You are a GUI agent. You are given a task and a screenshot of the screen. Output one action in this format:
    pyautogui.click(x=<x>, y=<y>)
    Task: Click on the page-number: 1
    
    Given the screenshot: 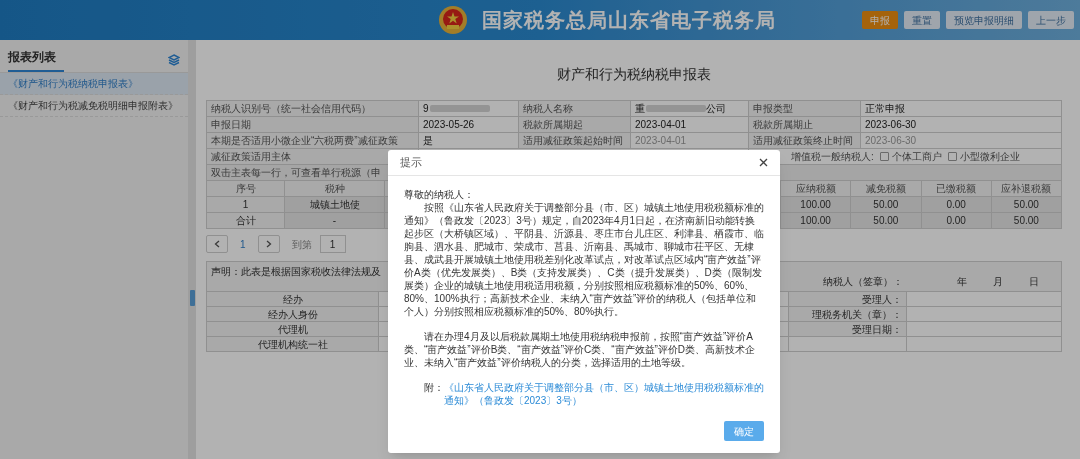 What is the action you would take?
    pyautogui.click(x=243, y=244)
    